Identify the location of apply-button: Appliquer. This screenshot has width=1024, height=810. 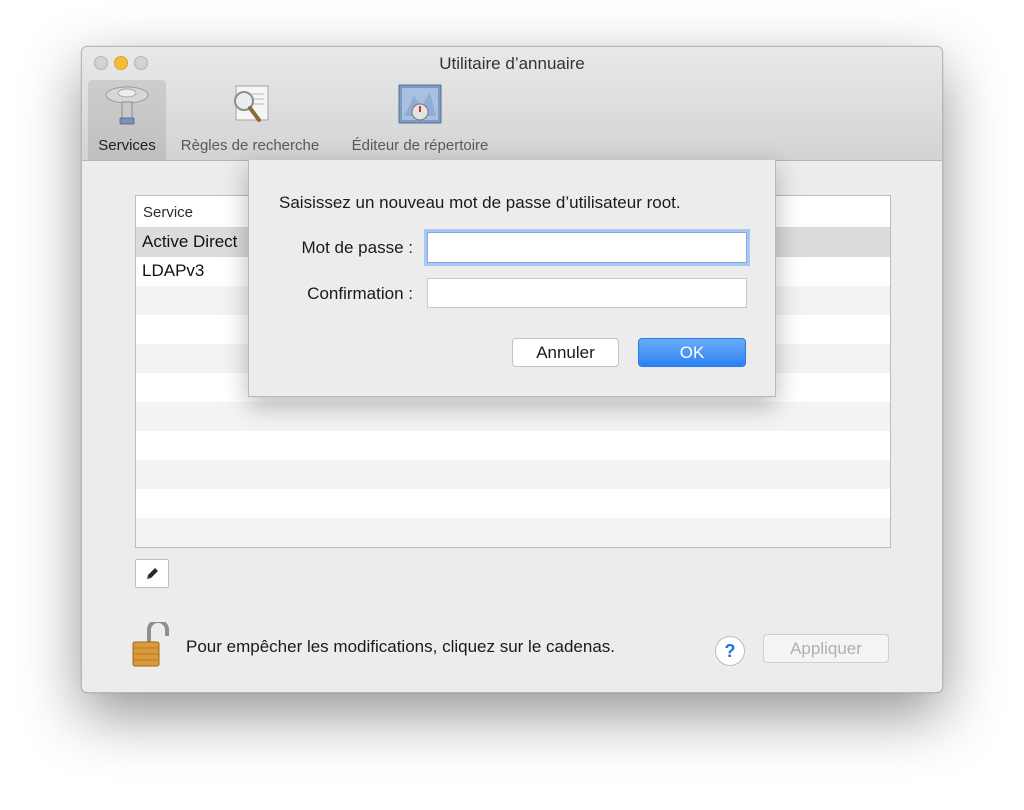
(826, 648).